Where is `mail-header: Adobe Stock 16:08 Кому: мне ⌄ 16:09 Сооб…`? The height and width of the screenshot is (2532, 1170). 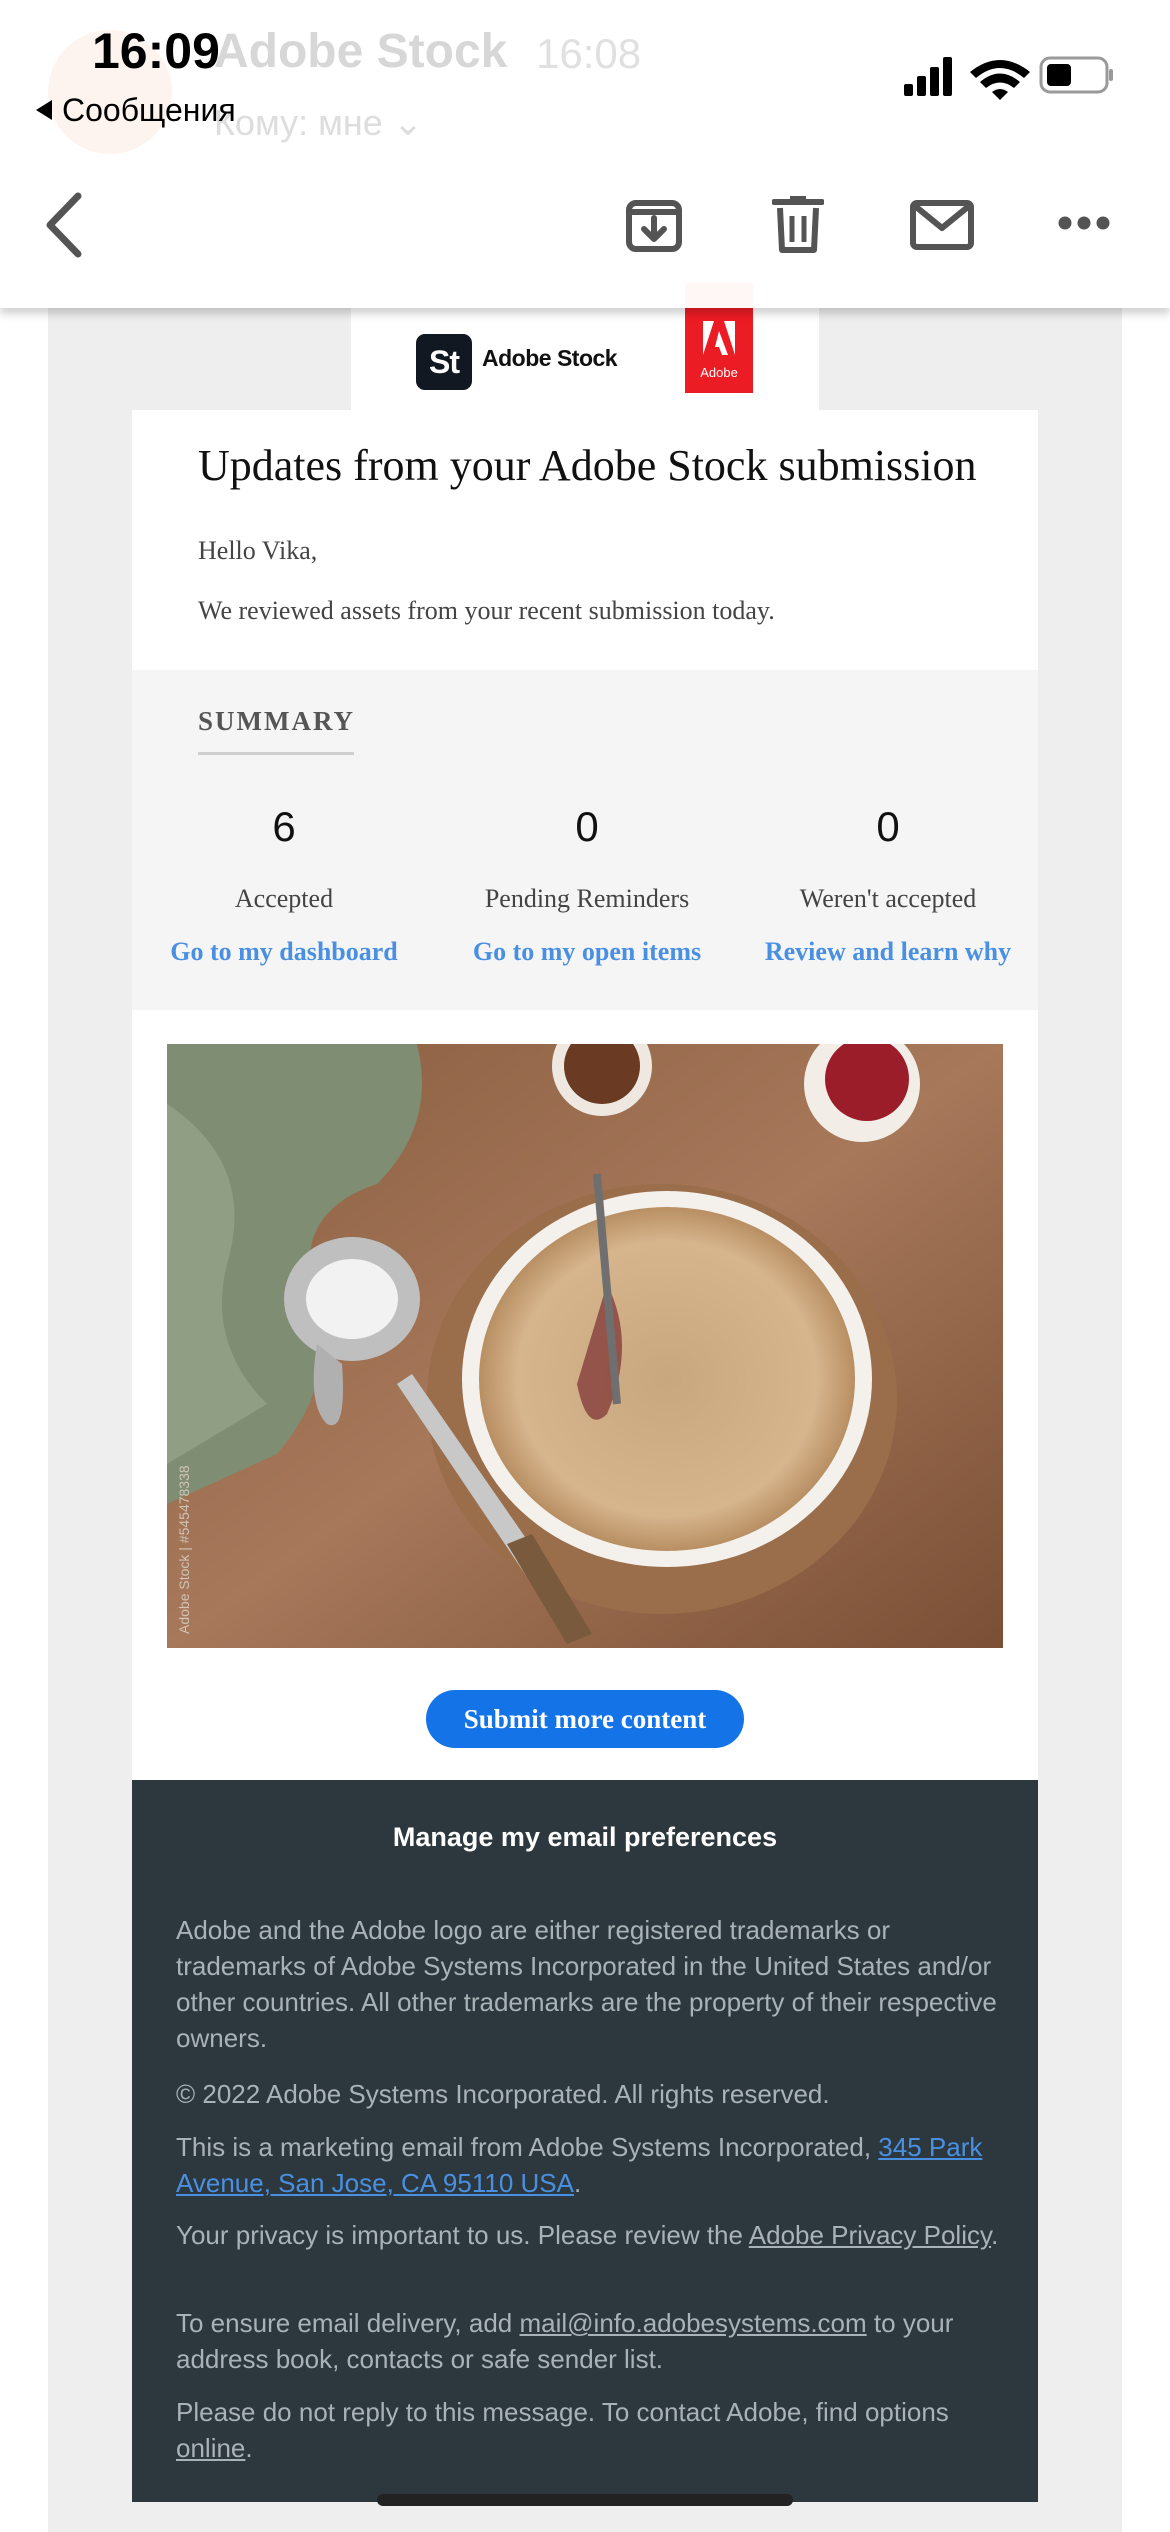
mail-header: Adobe Stock 16:08 Кому: мне ⌄ 16:09 Сооб… is located at coordinates (585, 154).